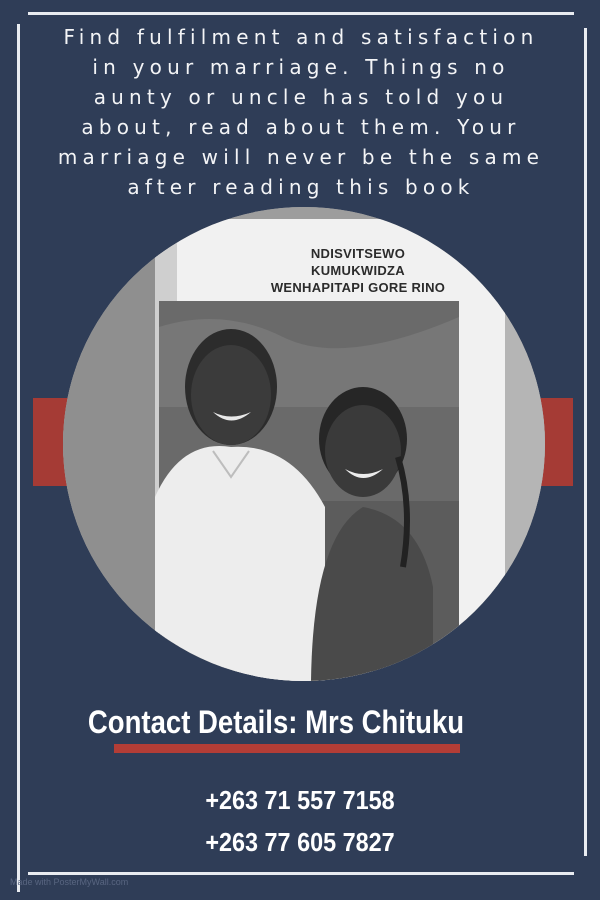 This screenshot has width=600, height=900. Describe the element at coordinates (300, 842) in the screenshot. I see `phone-number: +263 77 605 7827` at that location.